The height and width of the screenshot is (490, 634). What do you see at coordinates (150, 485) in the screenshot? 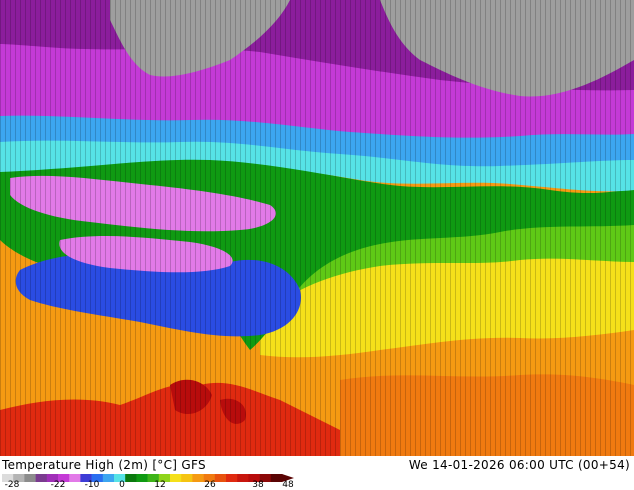
I see `color-scale-ticks: -28 -22 -10 0 12 26 38 48` at bounding box center [150, 485].